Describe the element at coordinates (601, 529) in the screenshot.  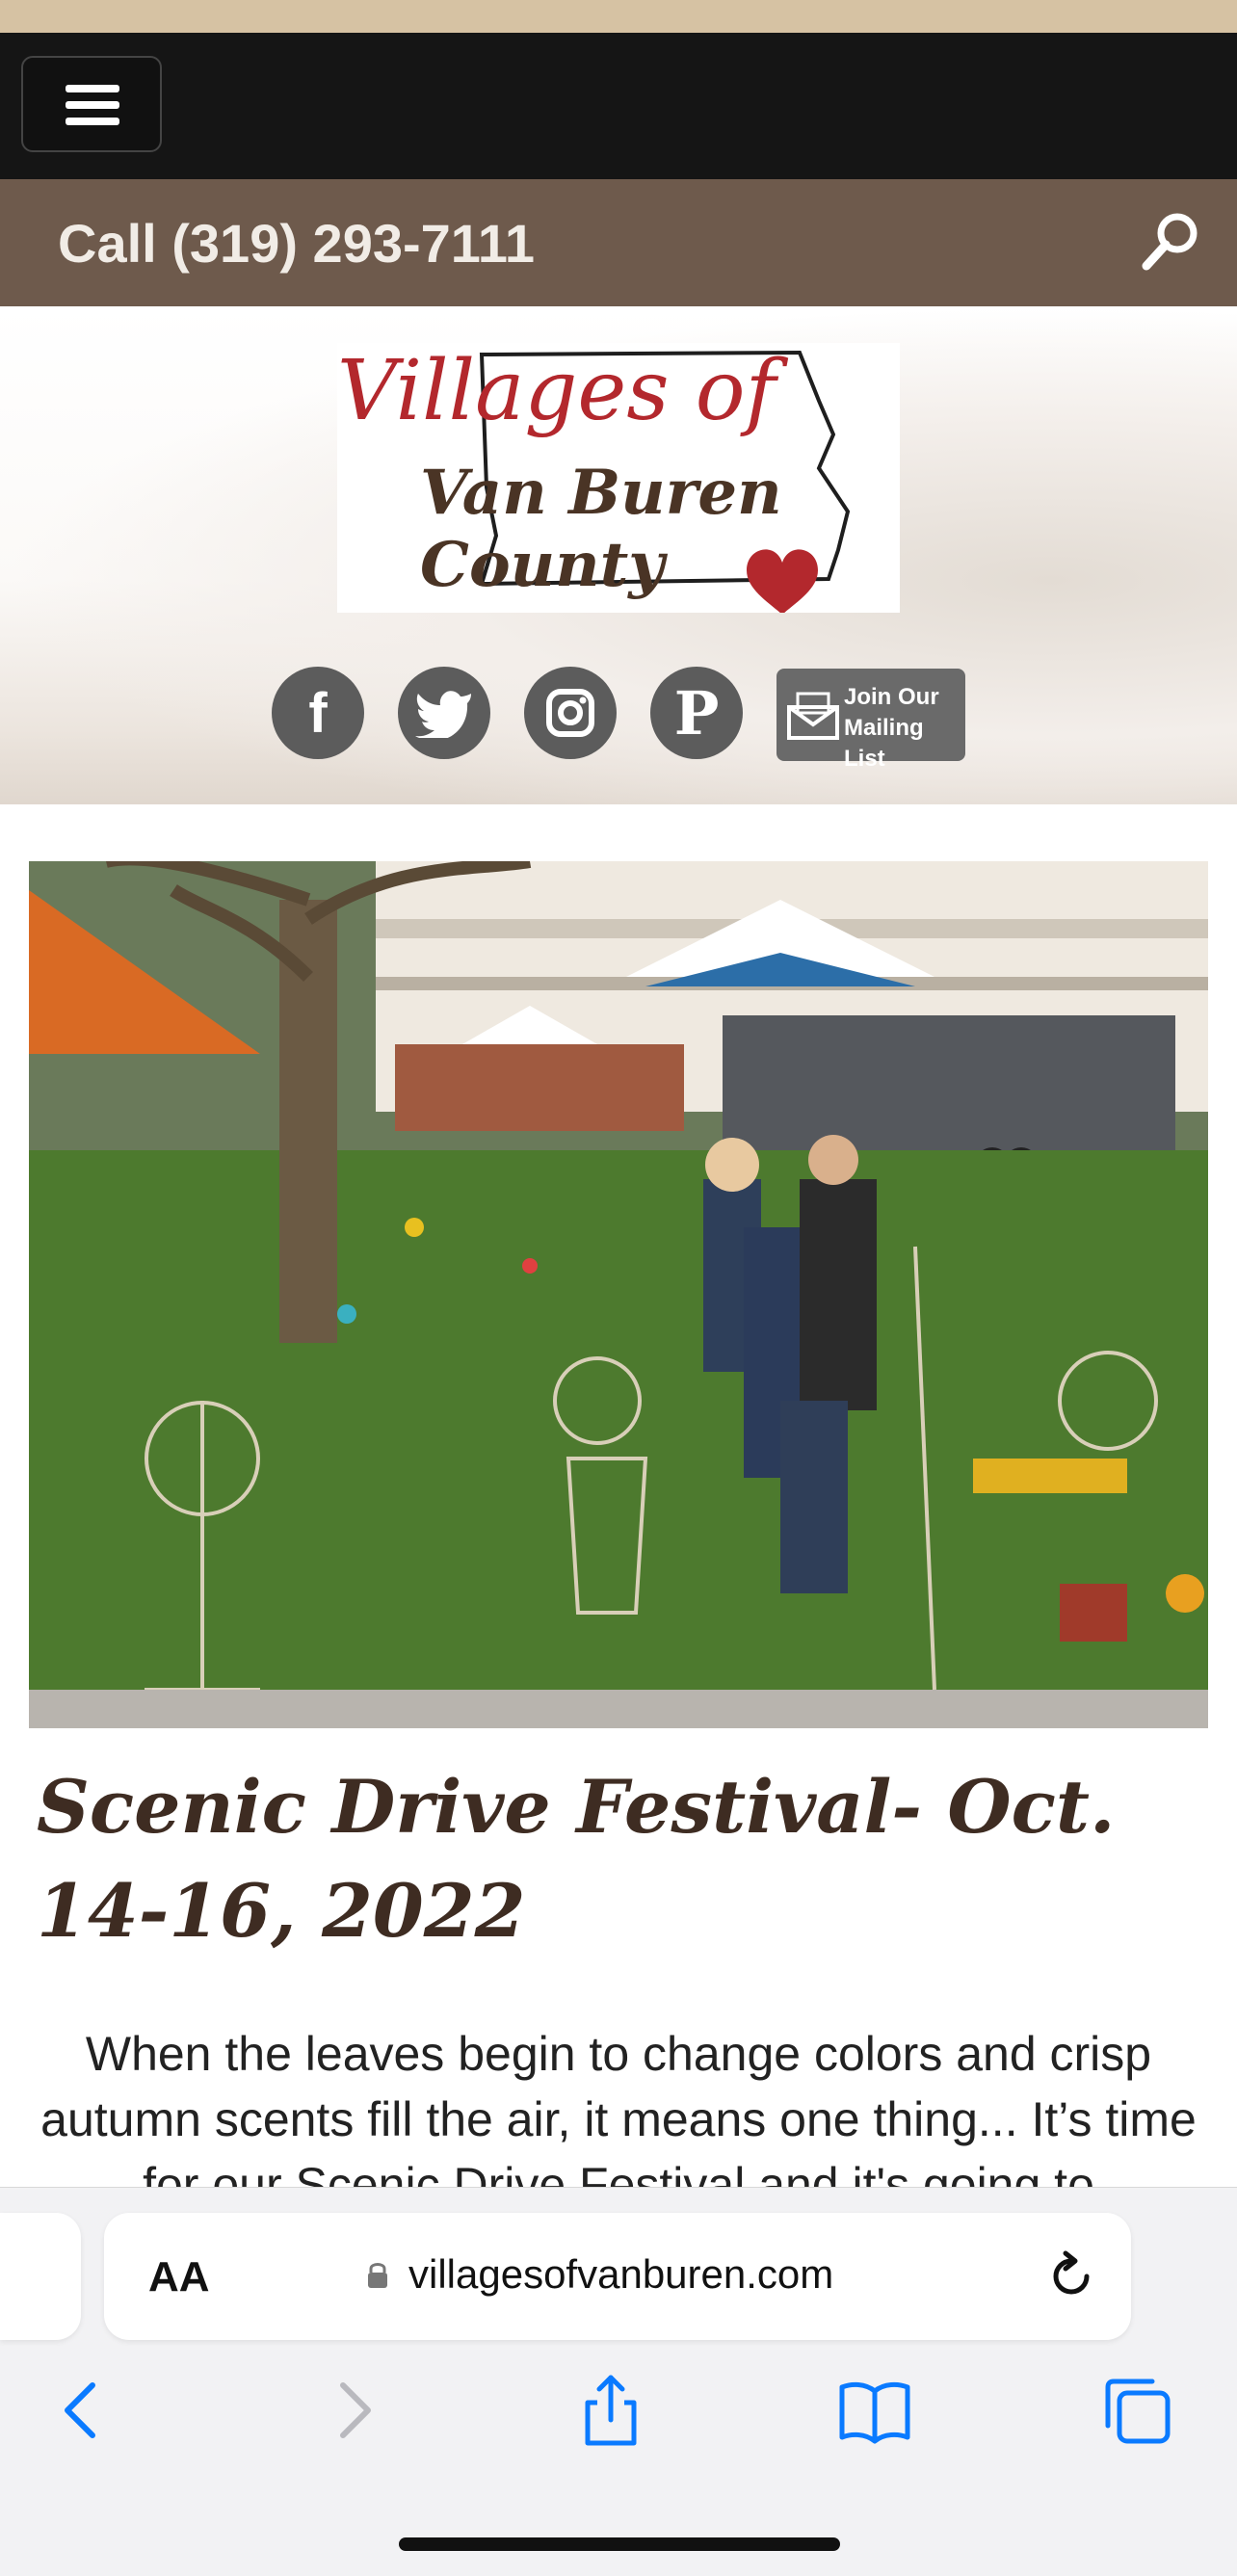
I see `logo-line2: Van Buren County` at that location.